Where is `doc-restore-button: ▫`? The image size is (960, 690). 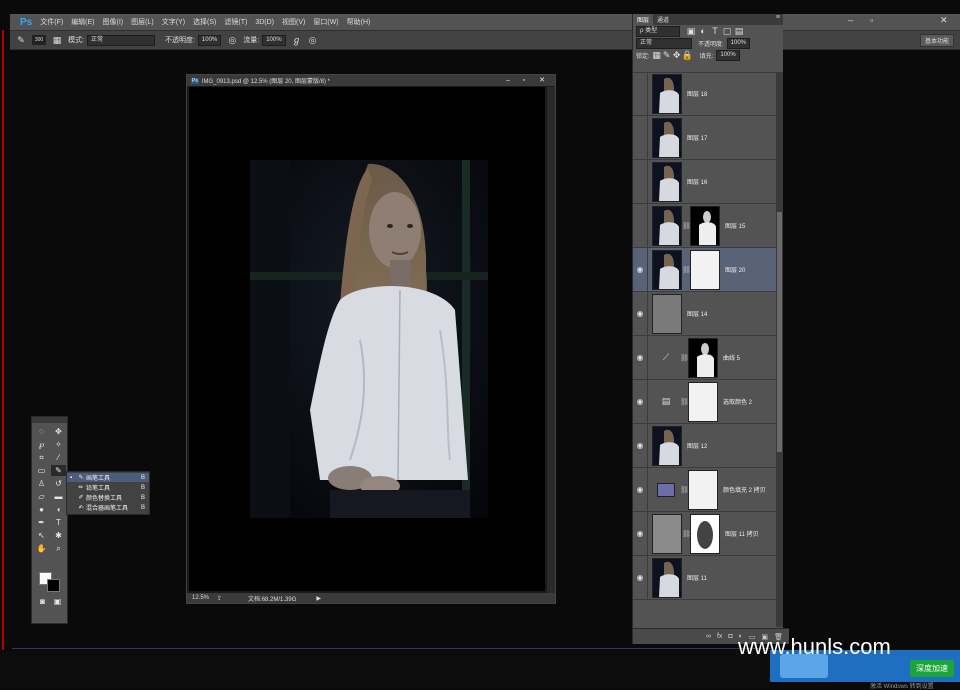
doc-restore-button: ▫ is located at coordinates (524, 80).